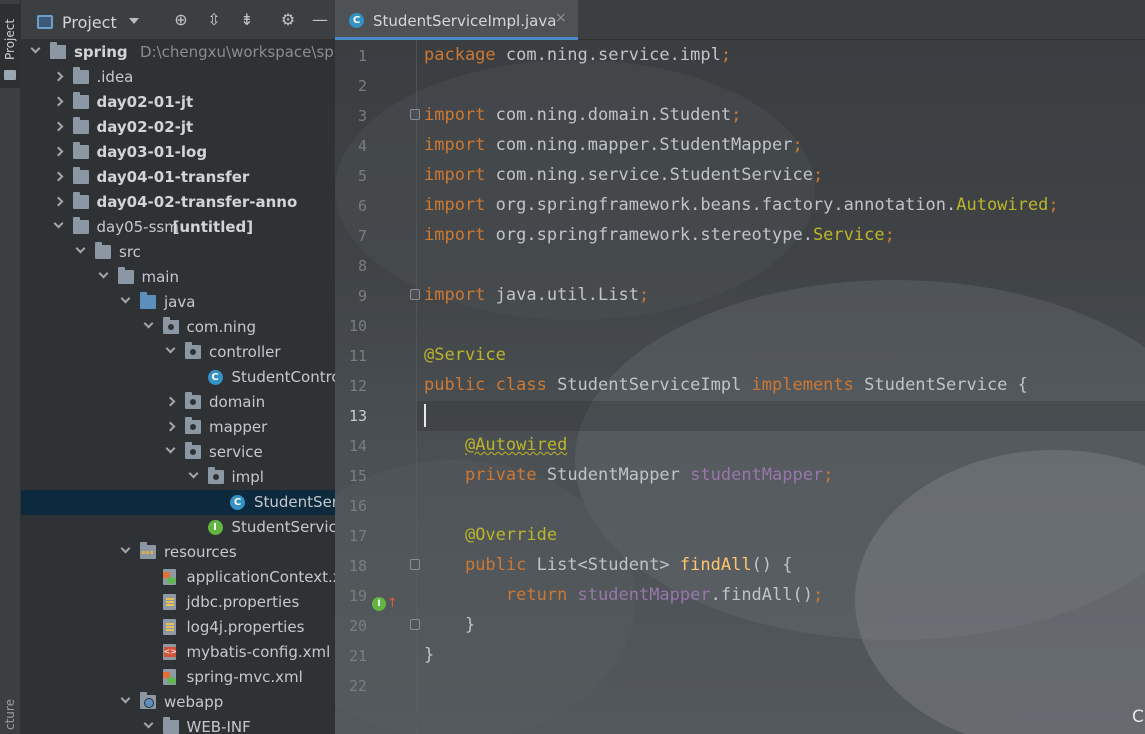 This screenshot has width=1145, height=734. What do you see at coordinates (715, 565) in the screenshot?
I see `code-token: findAll` at bounding box center [715, 565].